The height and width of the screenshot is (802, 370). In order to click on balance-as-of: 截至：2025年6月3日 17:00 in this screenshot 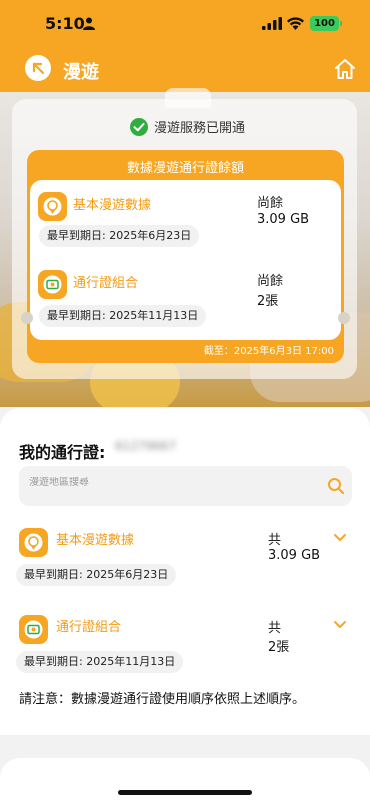, I will do `click(268, 351)`.